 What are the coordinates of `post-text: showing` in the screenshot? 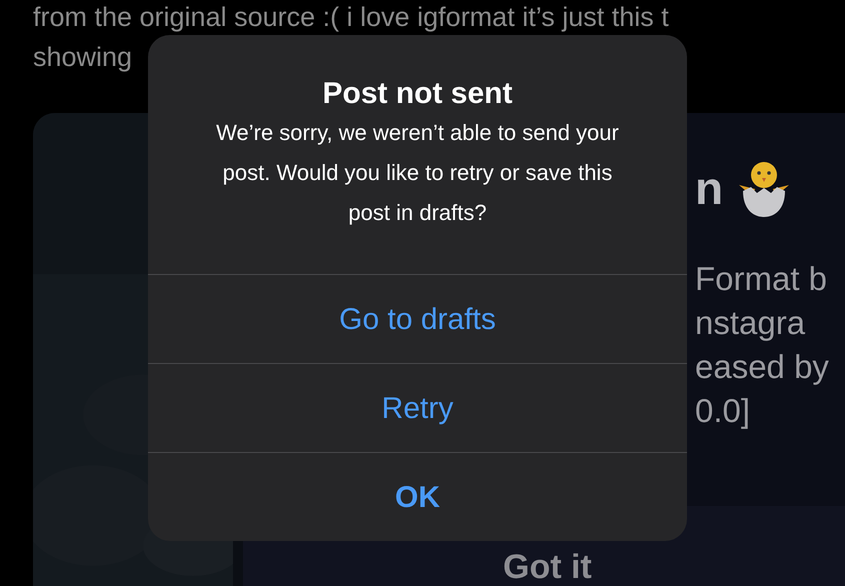 It's located at (82, 57).